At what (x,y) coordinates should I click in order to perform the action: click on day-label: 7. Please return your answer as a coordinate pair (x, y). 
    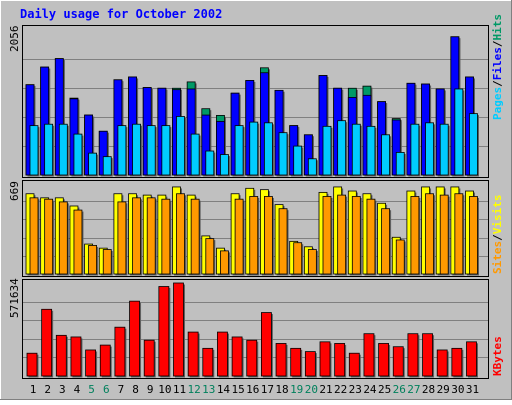
    Looking at the image, I should click on (121, 389).